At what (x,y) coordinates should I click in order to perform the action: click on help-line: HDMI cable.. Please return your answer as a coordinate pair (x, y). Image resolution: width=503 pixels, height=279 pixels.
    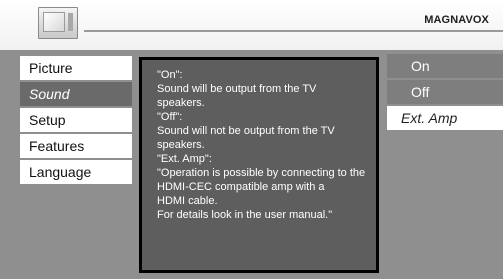
    Looking at the image, I should click on (187, 201).